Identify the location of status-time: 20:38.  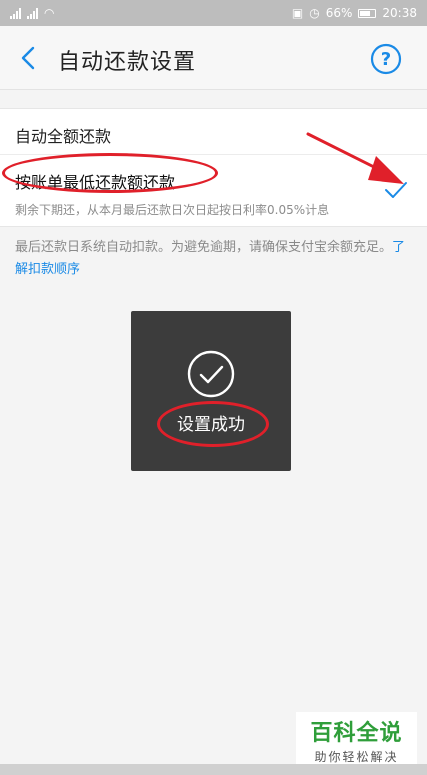
(399, 13).